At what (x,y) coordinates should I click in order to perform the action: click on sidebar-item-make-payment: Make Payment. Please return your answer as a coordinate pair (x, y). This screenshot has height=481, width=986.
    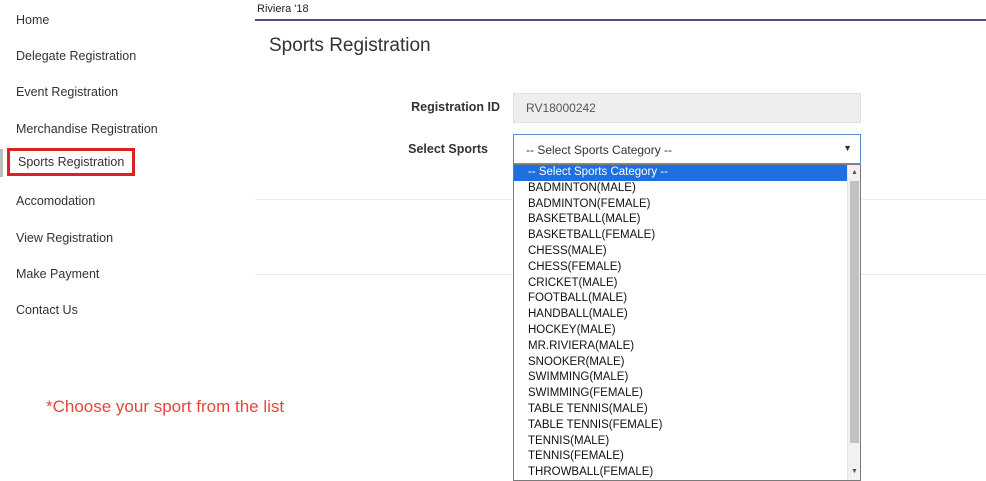
    Looking at the image, I should click on (57, 274).